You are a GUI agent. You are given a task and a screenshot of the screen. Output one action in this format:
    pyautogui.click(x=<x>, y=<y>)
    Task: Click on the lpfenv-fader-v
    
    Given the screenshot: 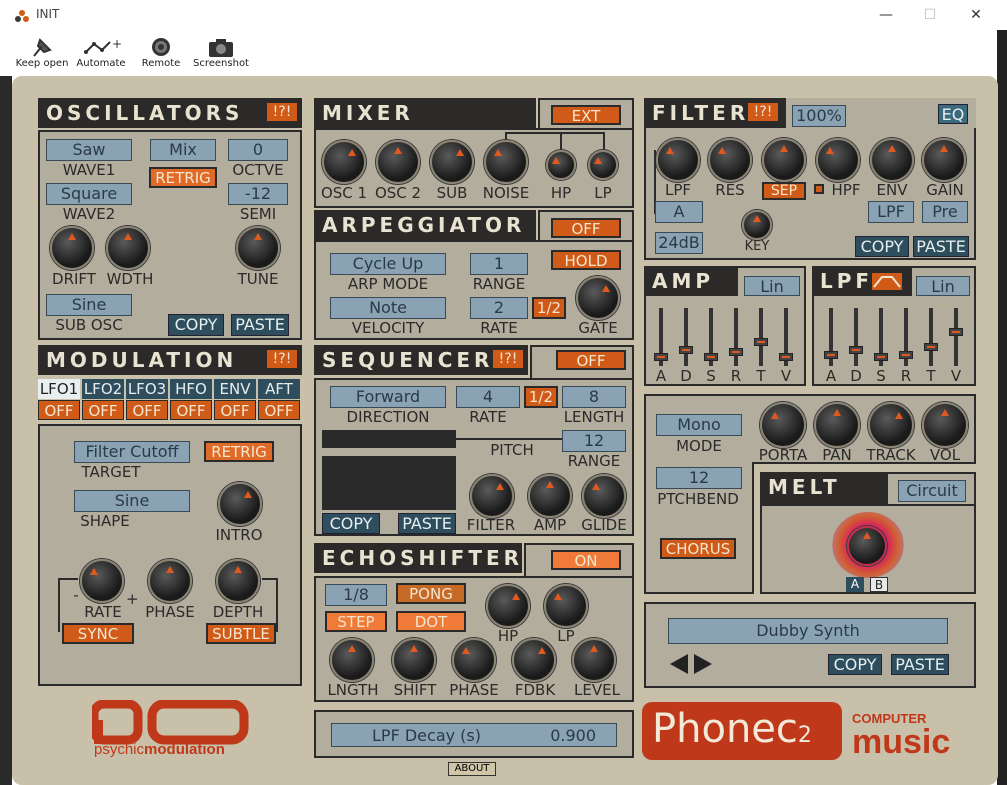 What is the action you would take?
    pyautogui.click(x=956, y=337)
    